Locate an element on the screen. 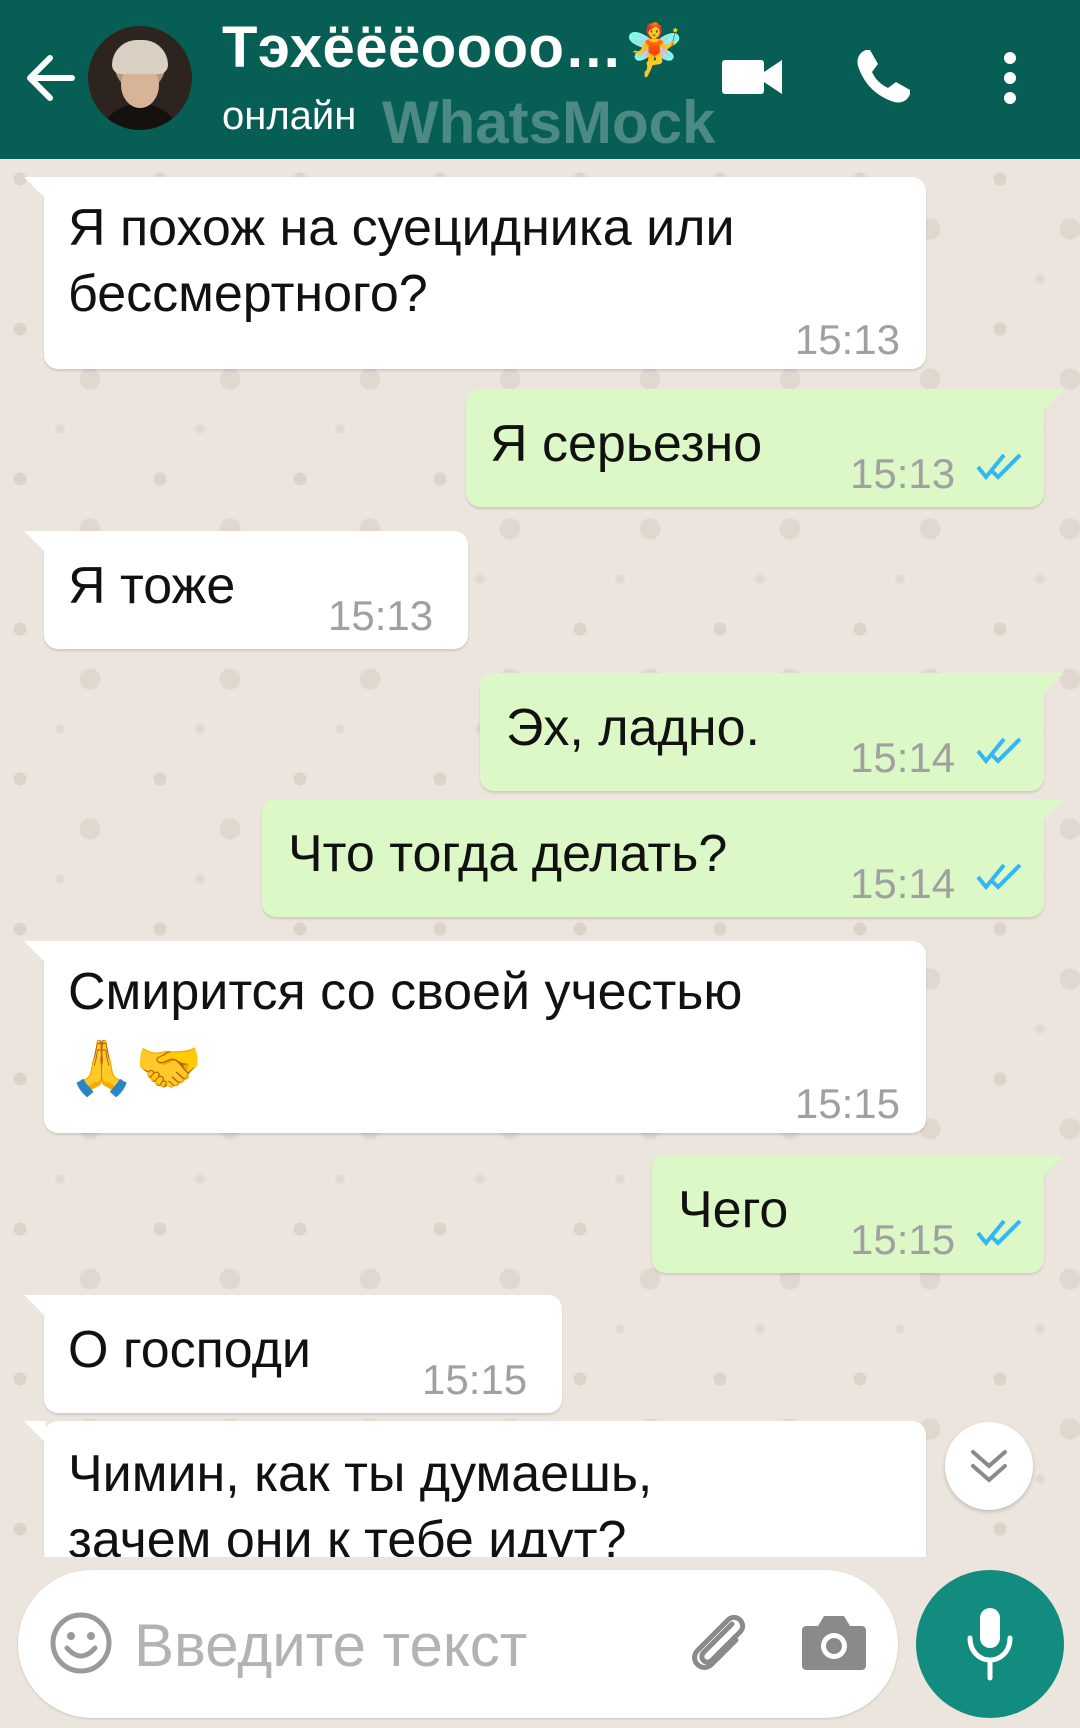 Image resolution: width=1080 pixels, height=1728 pixels. arrow-left-icon is located at coordinates (50, 78).